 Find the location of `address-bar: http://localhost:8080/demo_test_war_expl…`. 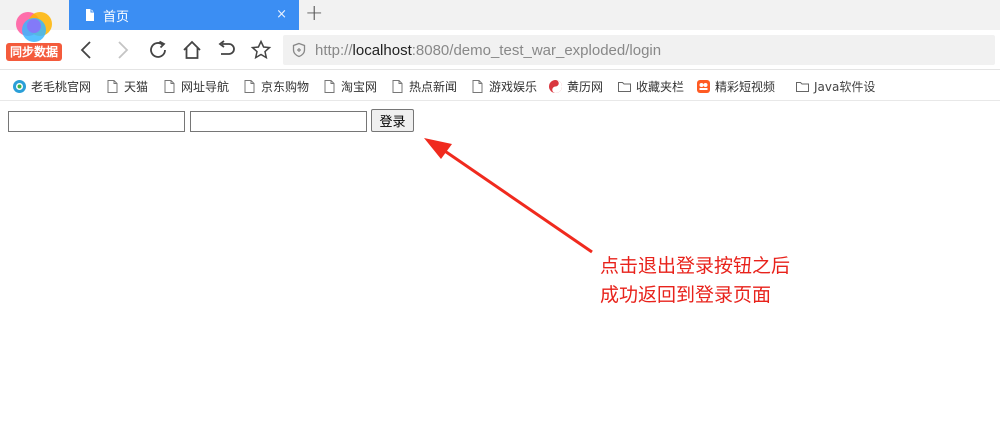

address-bar: http://localhost:8080/demo_test_war_expl… is located at coordinates (639, 50).